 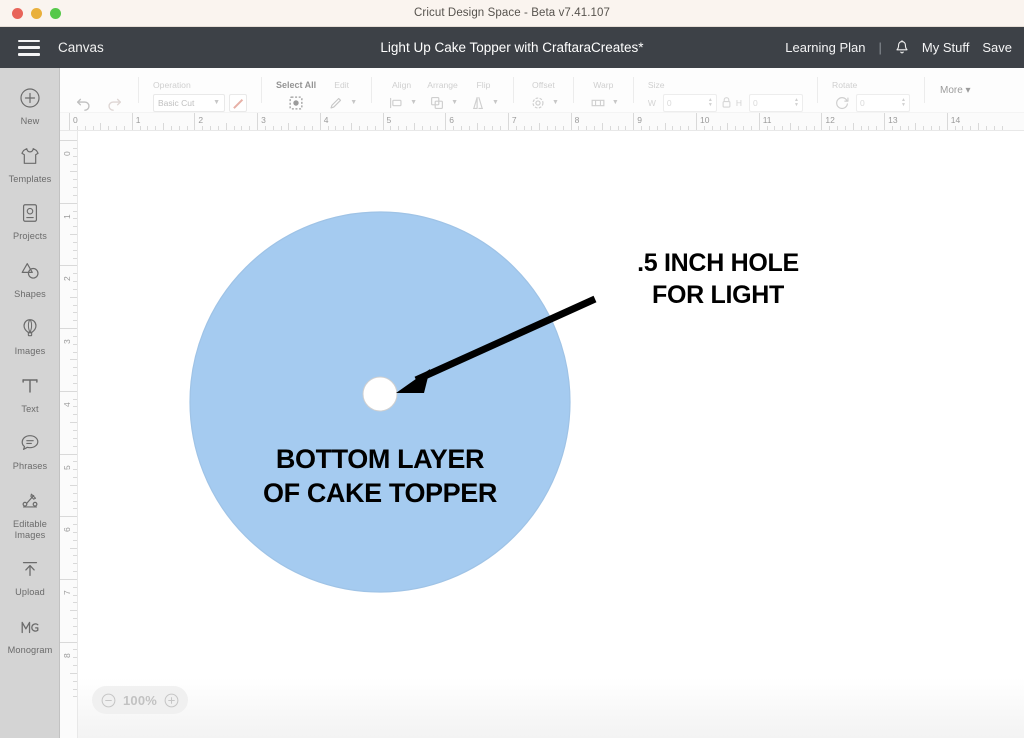 What do you see at coordinates (710, 102) in the screenshot?
I see `width-stepper: ▲ ▼` at bounding box center [710, 102].